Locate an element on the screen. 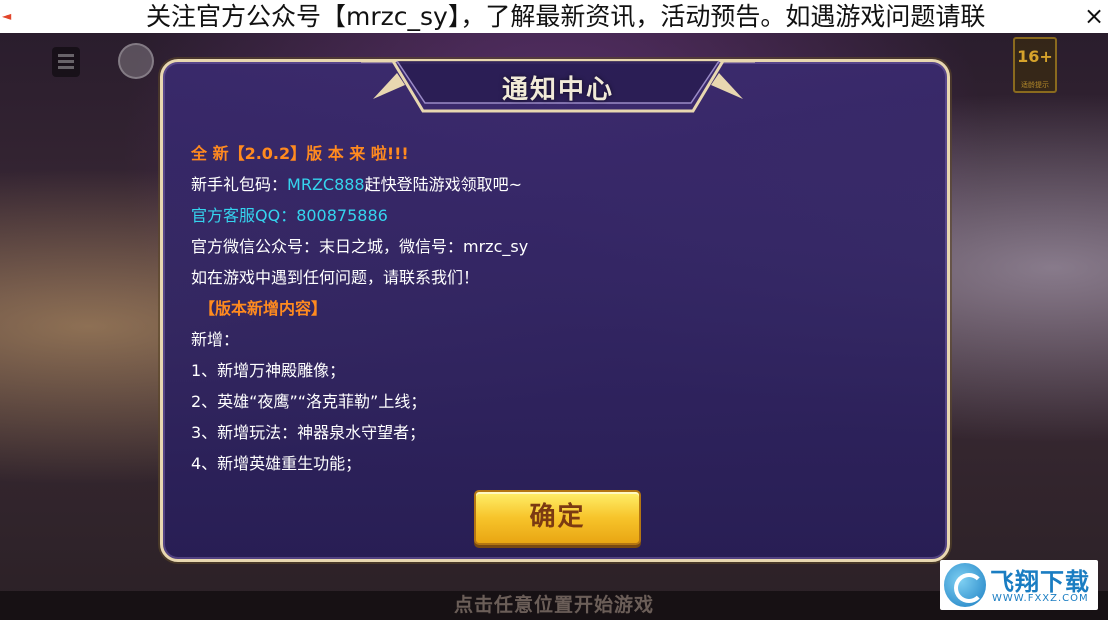 The width and height of the screenshot is (1108, 620). age-rating-label: 16+ is located at coordinates (1035, 56).